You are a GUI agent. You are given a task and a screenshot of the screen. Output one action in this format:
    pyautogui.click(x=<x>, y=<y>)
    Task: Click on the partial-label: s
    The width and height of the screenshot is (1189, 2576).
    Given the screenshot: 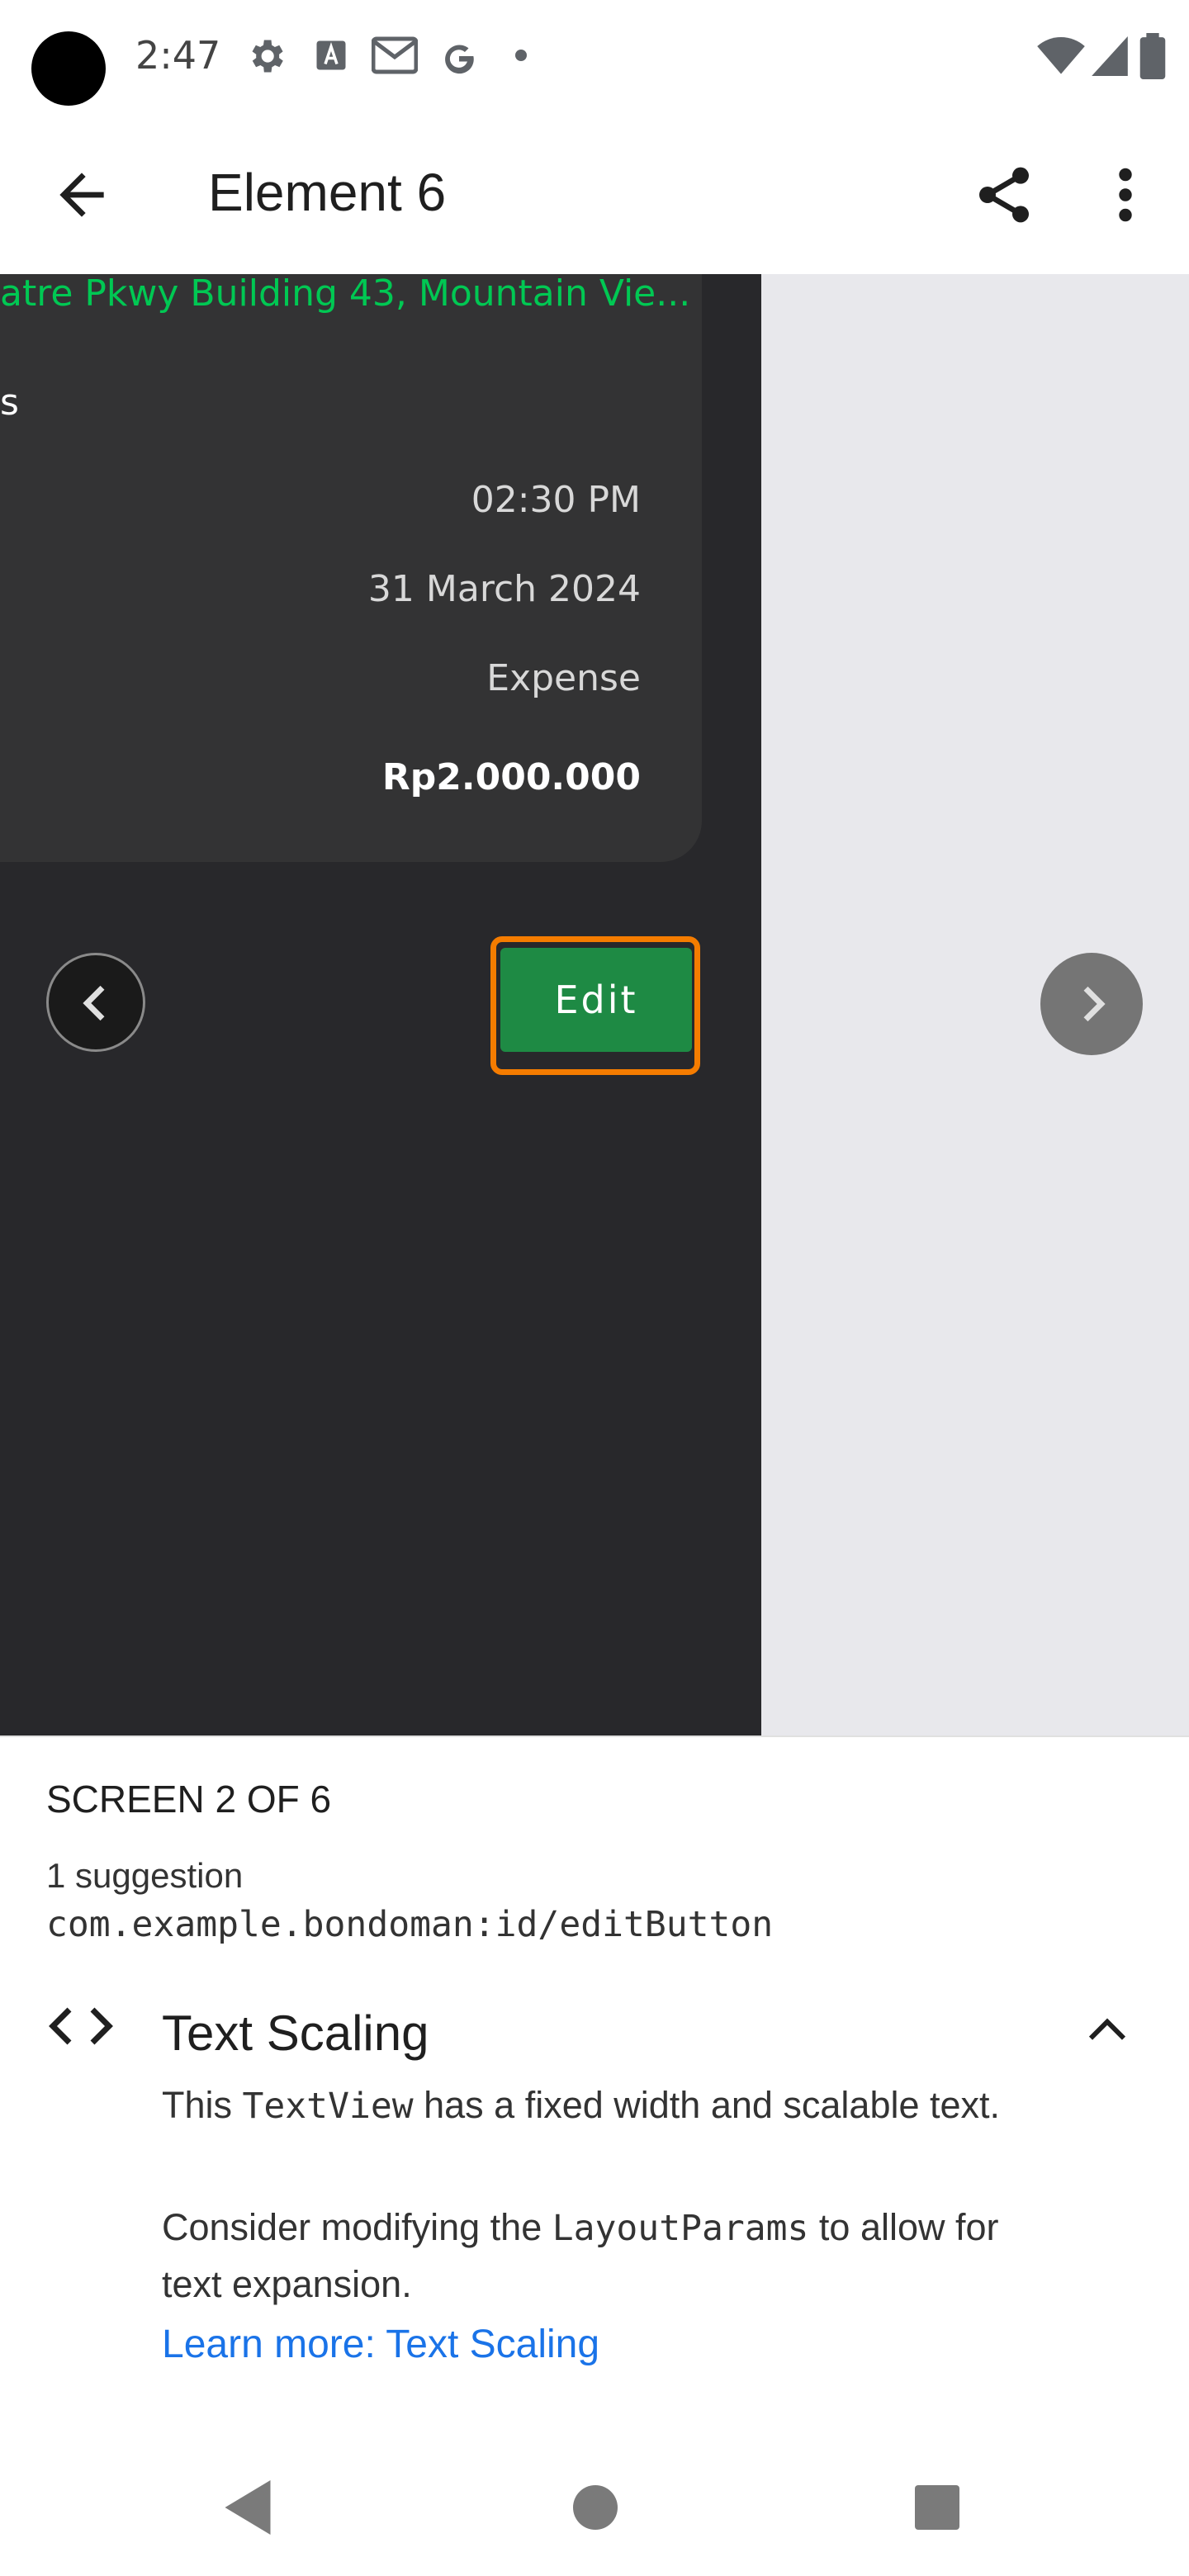 What is the action you would take?
    pyautogui.click(x=9, y=402)
    